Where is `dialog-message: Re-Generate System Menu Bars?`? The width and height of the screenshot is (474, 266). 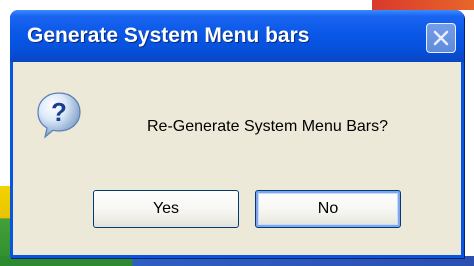
dialog-message: Re-Generate System Menu Bars? is located at coordinates (267, 126).